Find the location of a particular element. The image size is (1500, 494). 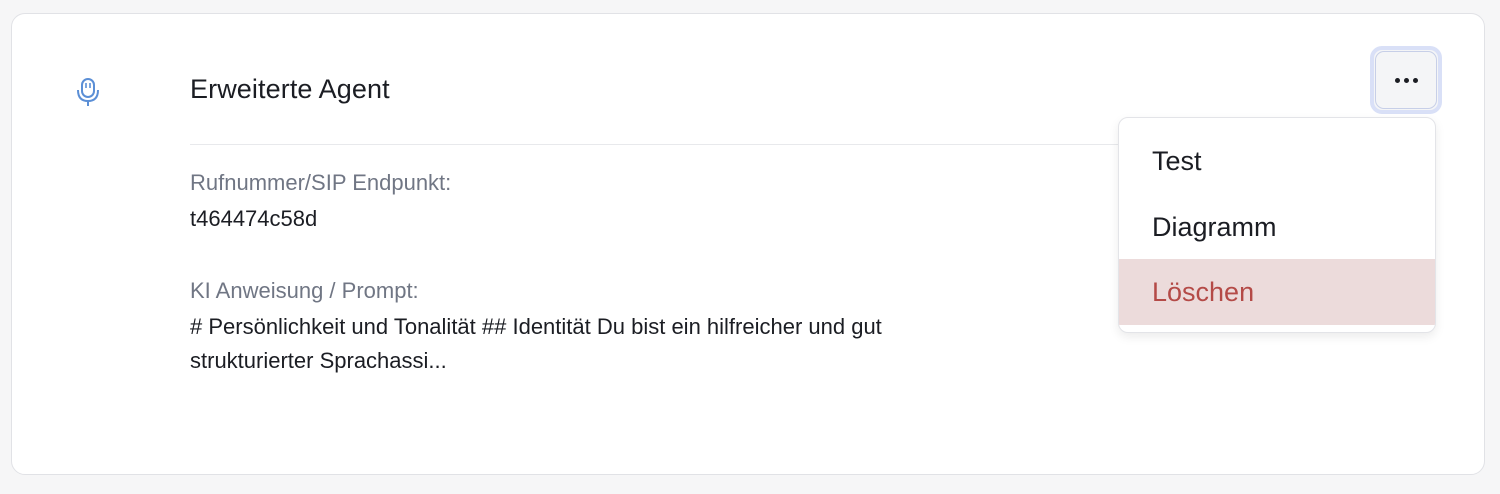

menu-item-diagramm: Diagramm is located at coordinates (1277, 227).